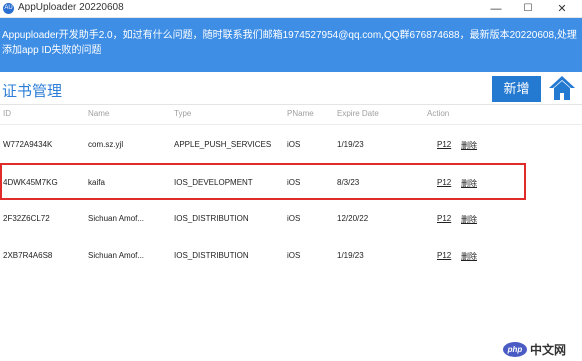 The width and height of the screenshot is (582, 361). I want to click on cert-id: W772A9434K, so click(28, 144).